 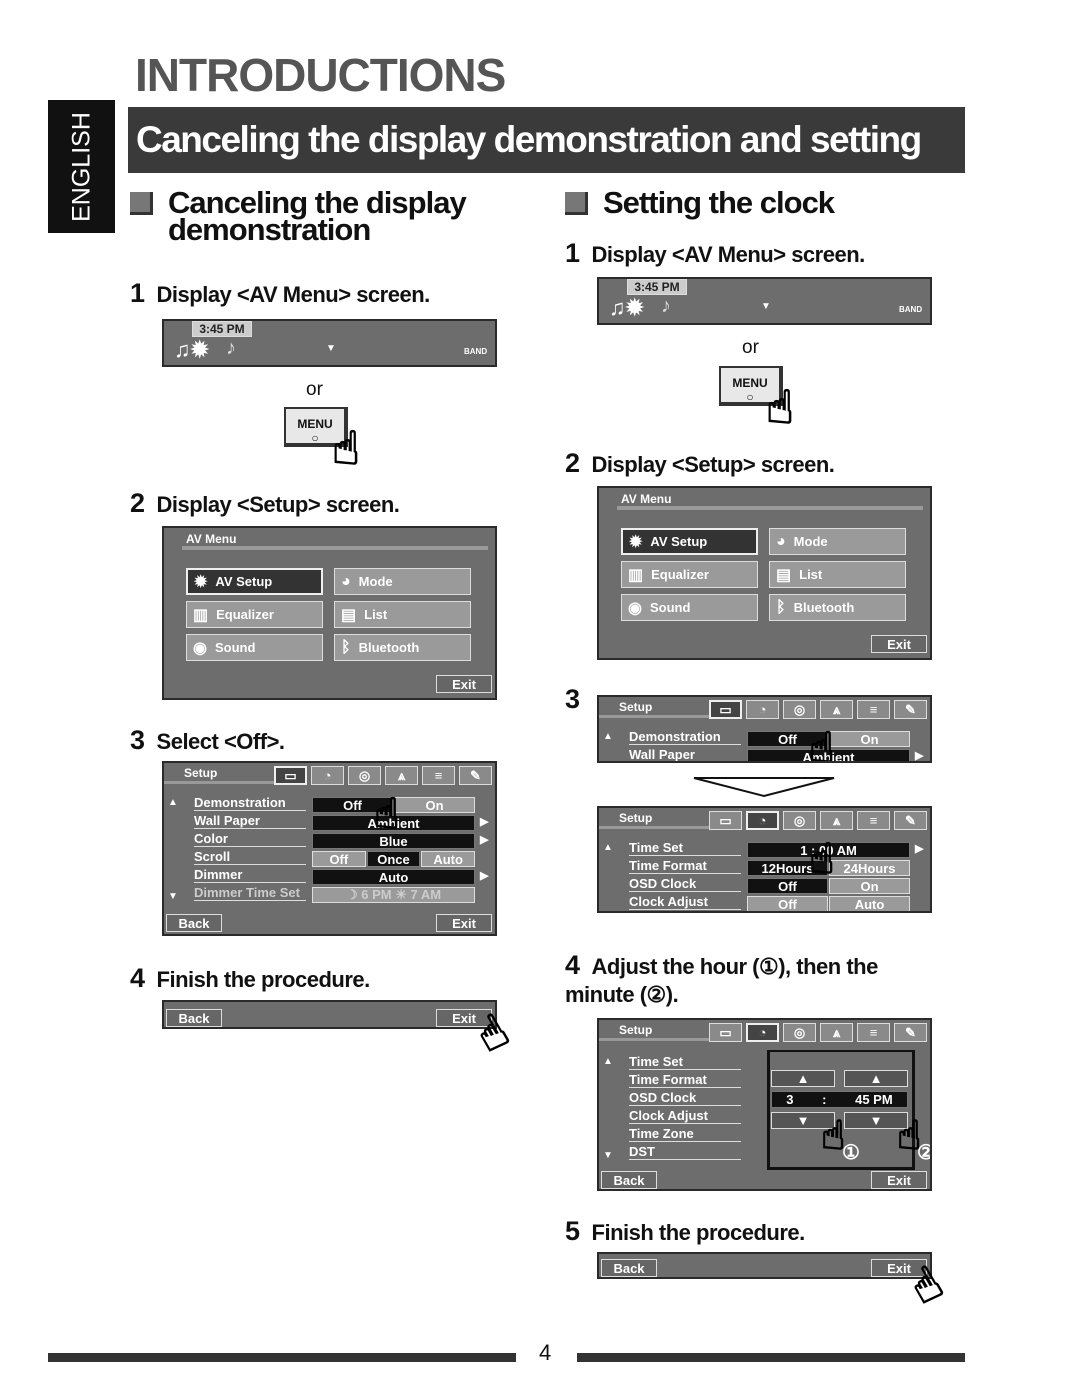 I want to click on setup-title: Setup, so click(x=201, y=773).